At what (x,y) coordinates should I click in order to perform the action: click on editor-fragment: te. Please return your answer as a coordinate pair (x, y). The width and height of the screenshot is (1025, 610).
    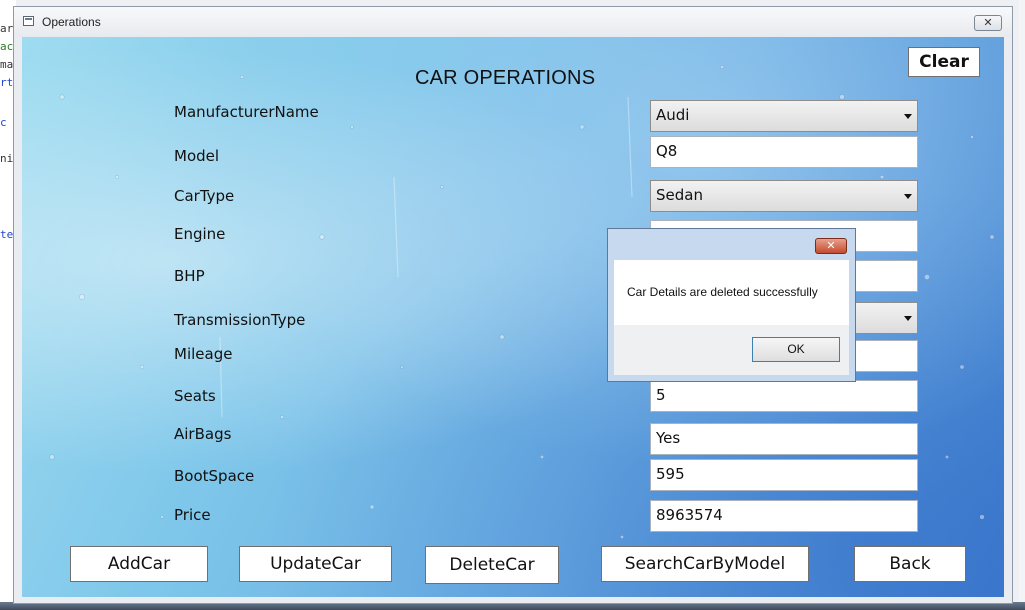
    Looking at the image, I should click on (7, 234).